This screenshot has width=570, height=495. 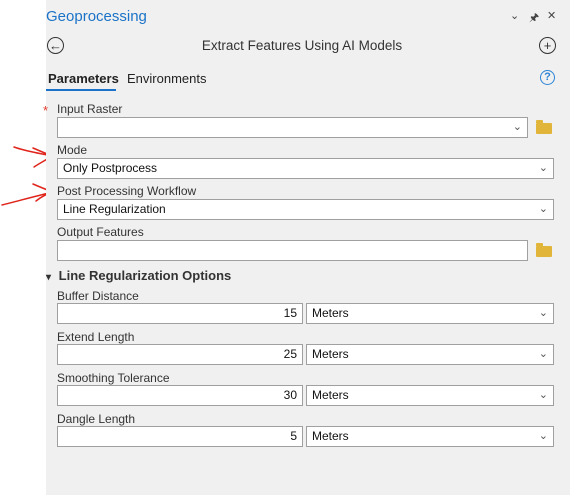 I want to click on smoothing-tolerance-unit-dropdown: Meters ⌄, so click(x=430, y=395).